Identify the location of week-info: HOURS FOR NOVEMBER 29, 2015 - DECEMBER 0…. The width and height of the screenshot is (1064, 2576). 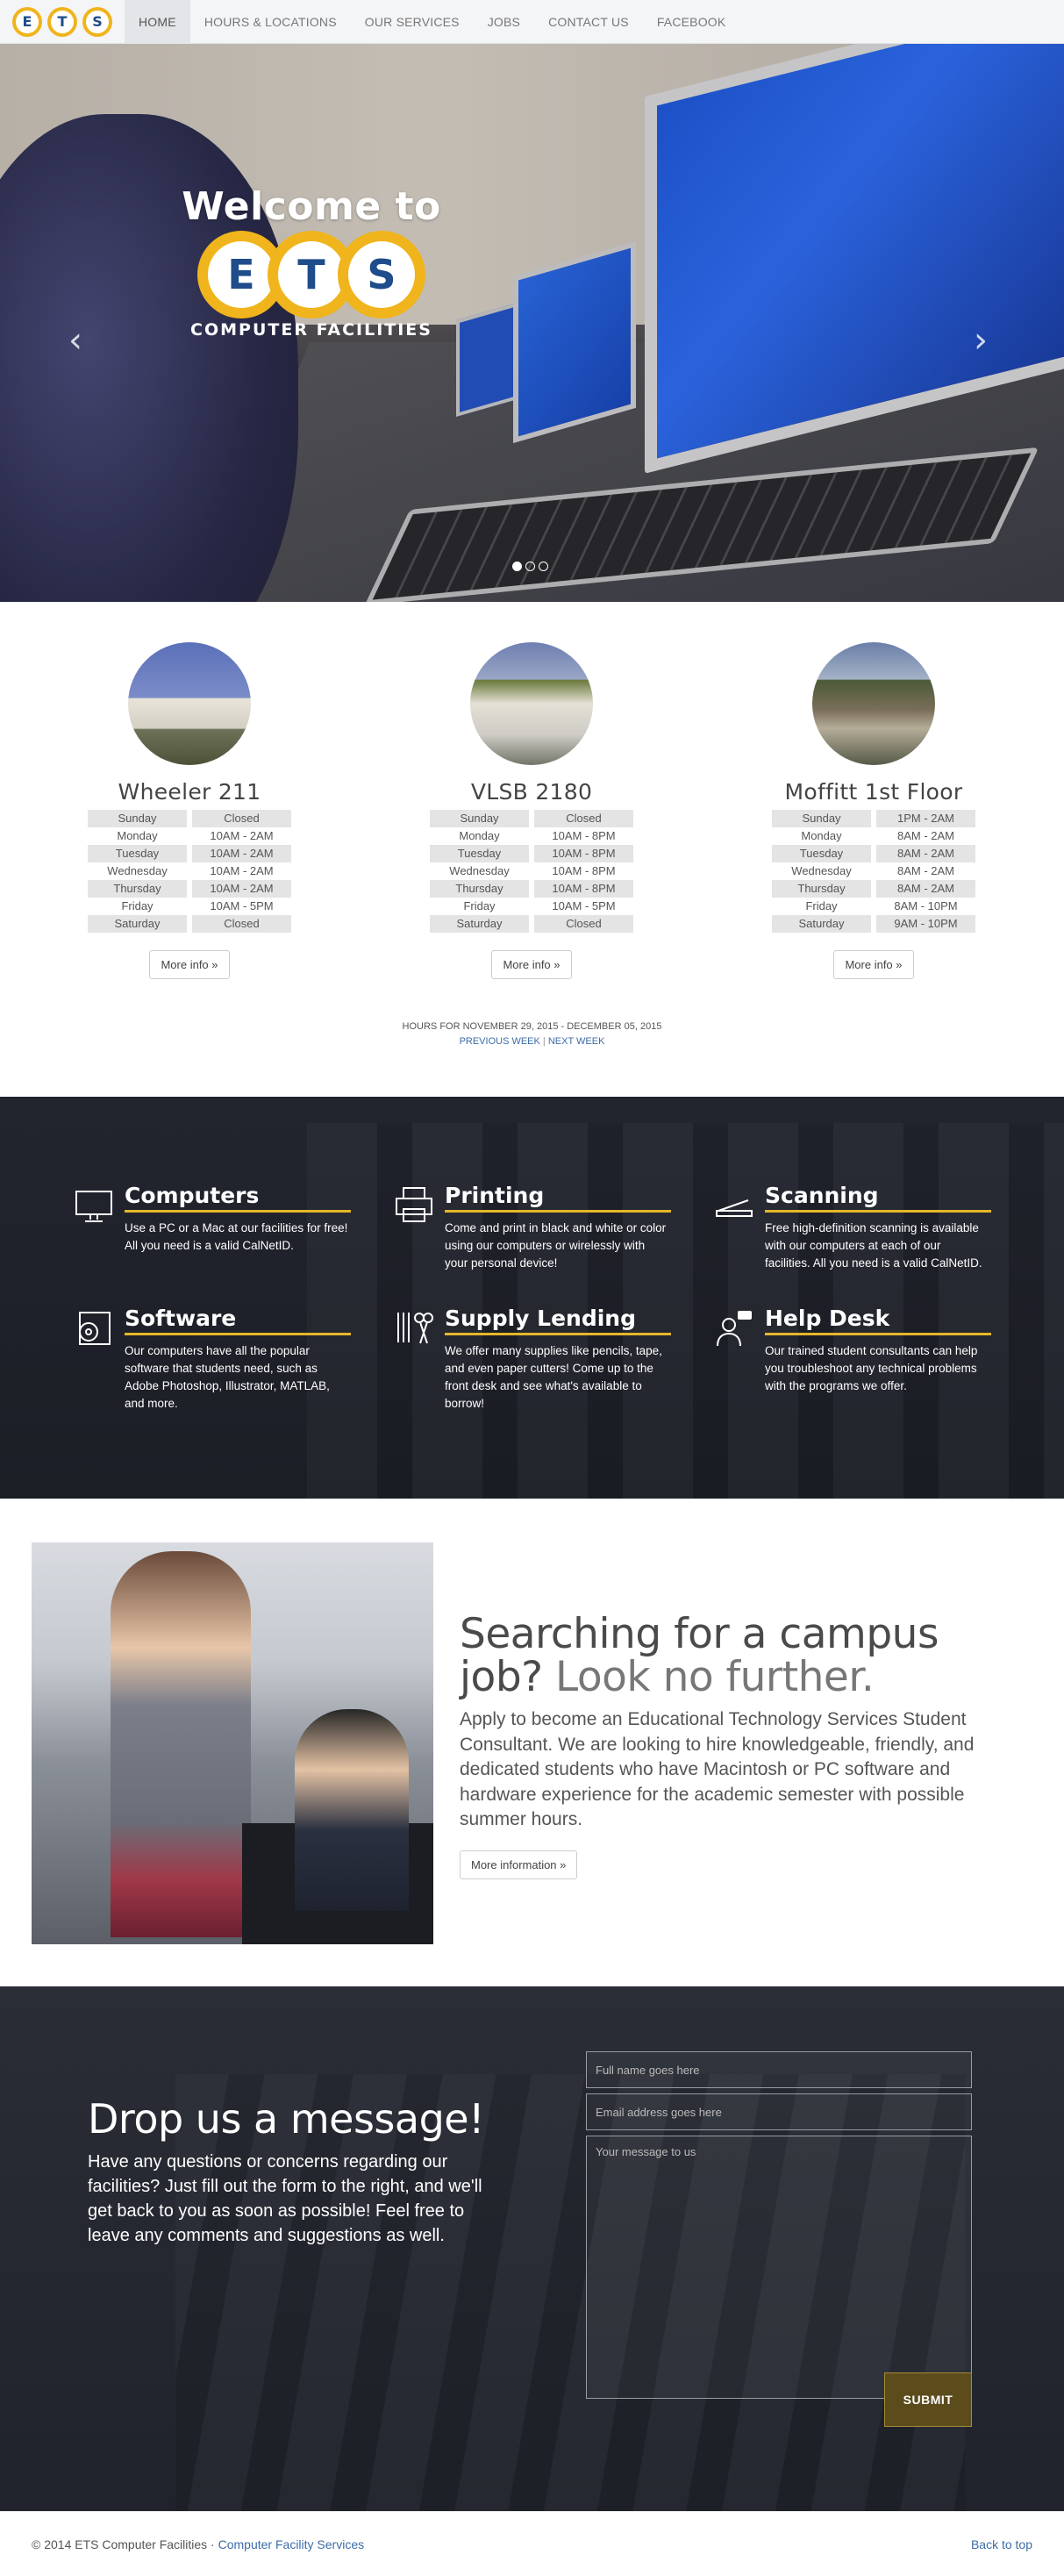
(532, 1034).